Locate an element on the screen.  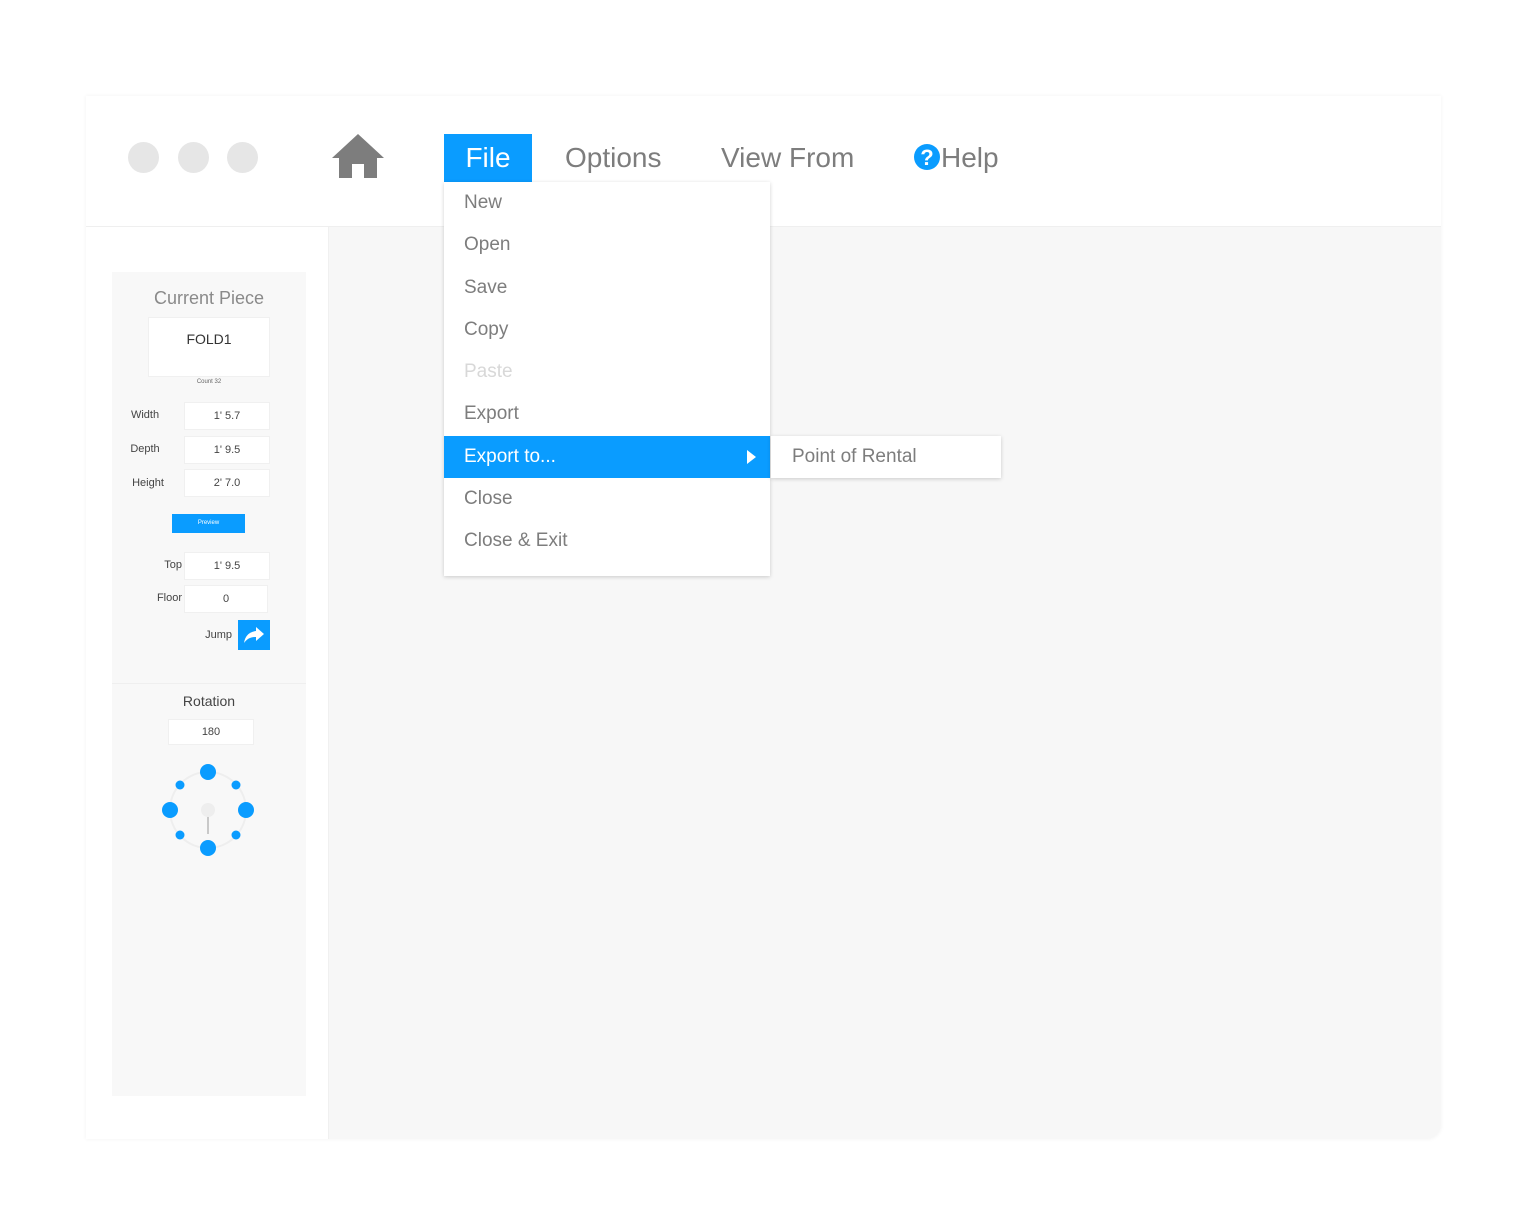
menu-item-save: Save is located at coordinates (607, 288).